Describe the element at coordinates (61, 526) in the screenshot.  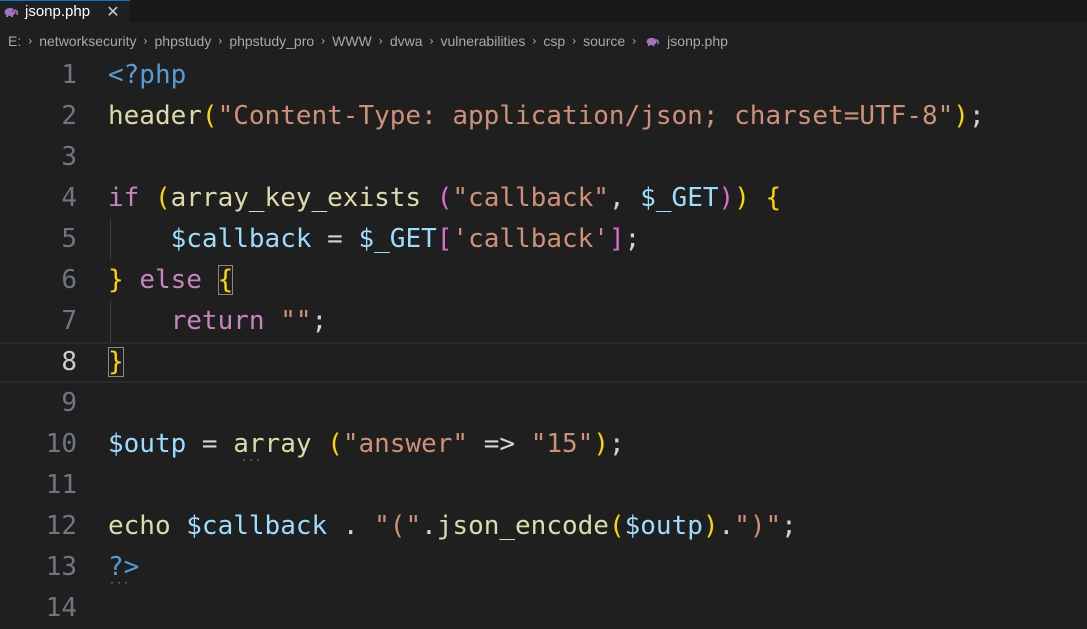
I see `line-number: 12` at that location.